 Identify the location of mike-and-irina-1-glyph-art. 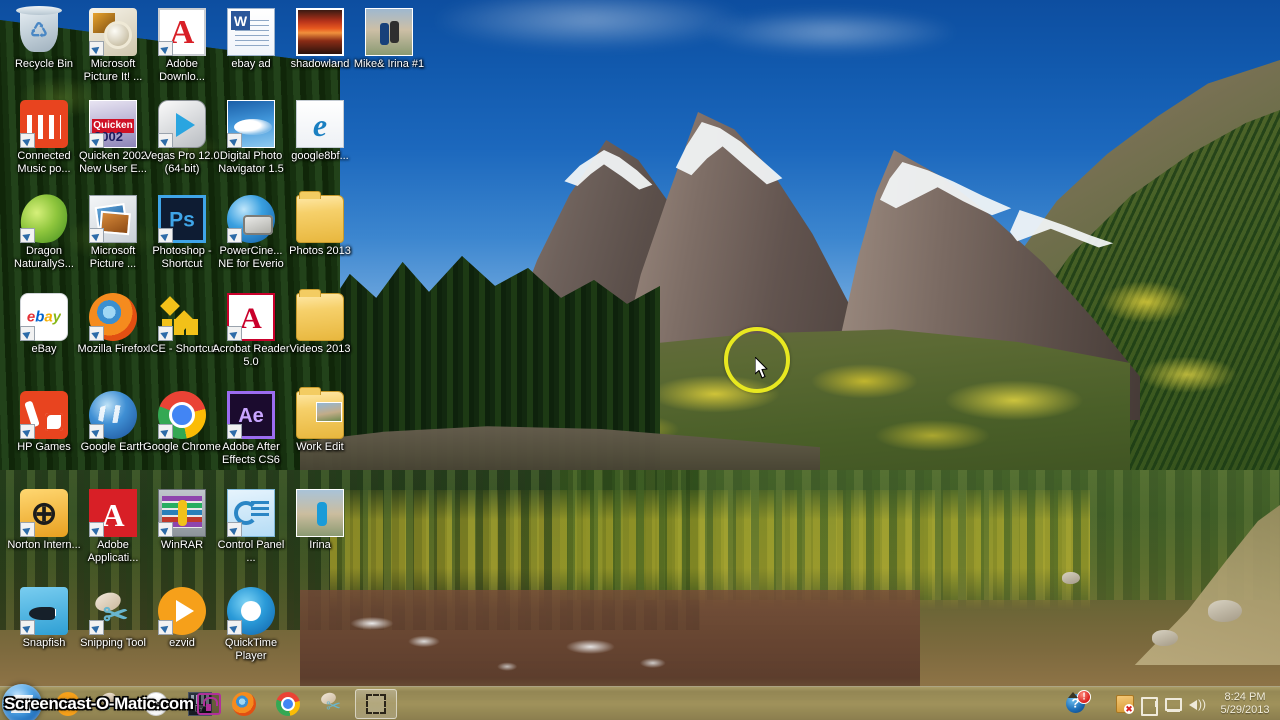
(389, 32).